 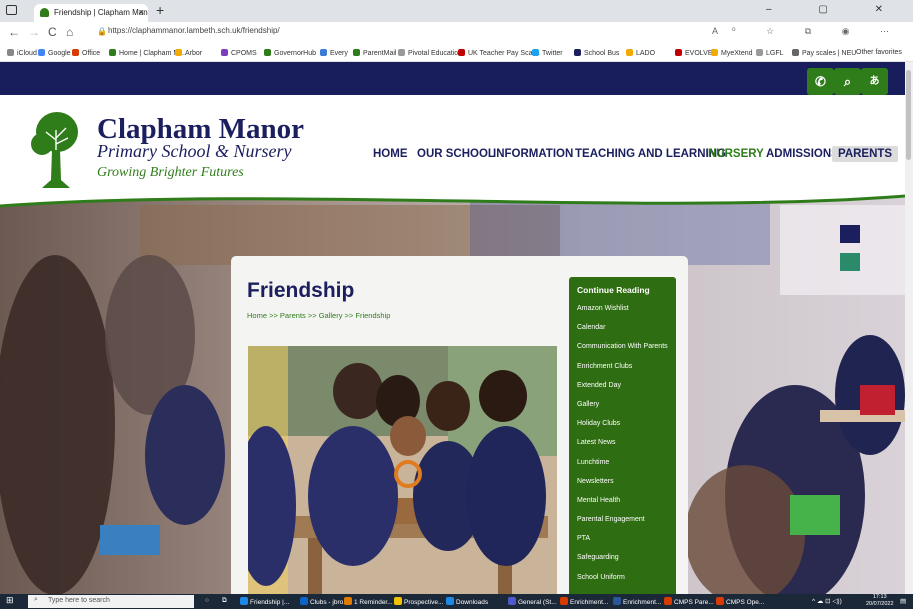 What do you see at coordinates (207, 600) in the screenshot?
I see `cortana-icon: ○` at bounding box center [207, 600].